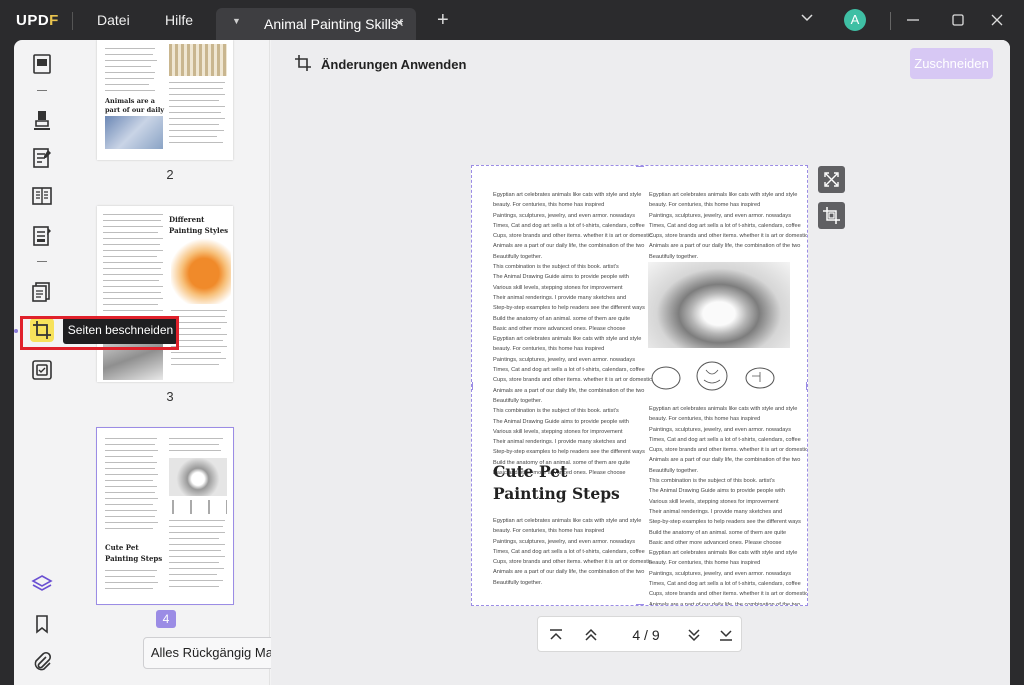 The image size is (1024, 685). I want to click on next-page-icon, so click(694, 635).